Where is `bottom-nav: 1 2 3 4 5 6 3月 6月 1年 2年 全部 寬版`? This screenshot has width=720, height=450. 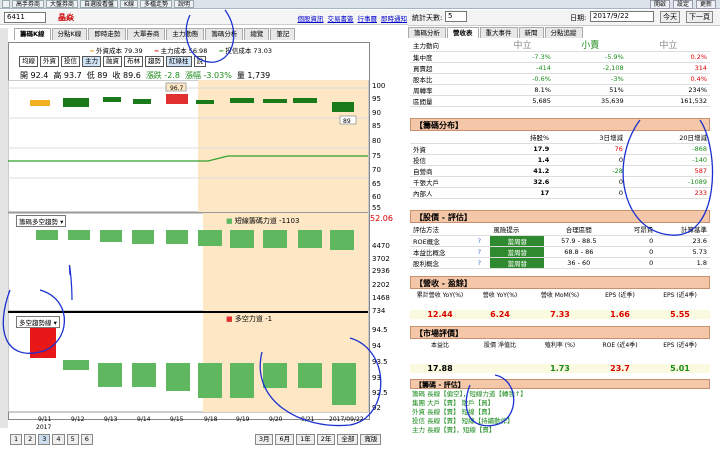
bottom-nav: 1 2 3 4 5 6 3月 6月 1年 2年 全部 寬版 is located at coordinates (196, 439).